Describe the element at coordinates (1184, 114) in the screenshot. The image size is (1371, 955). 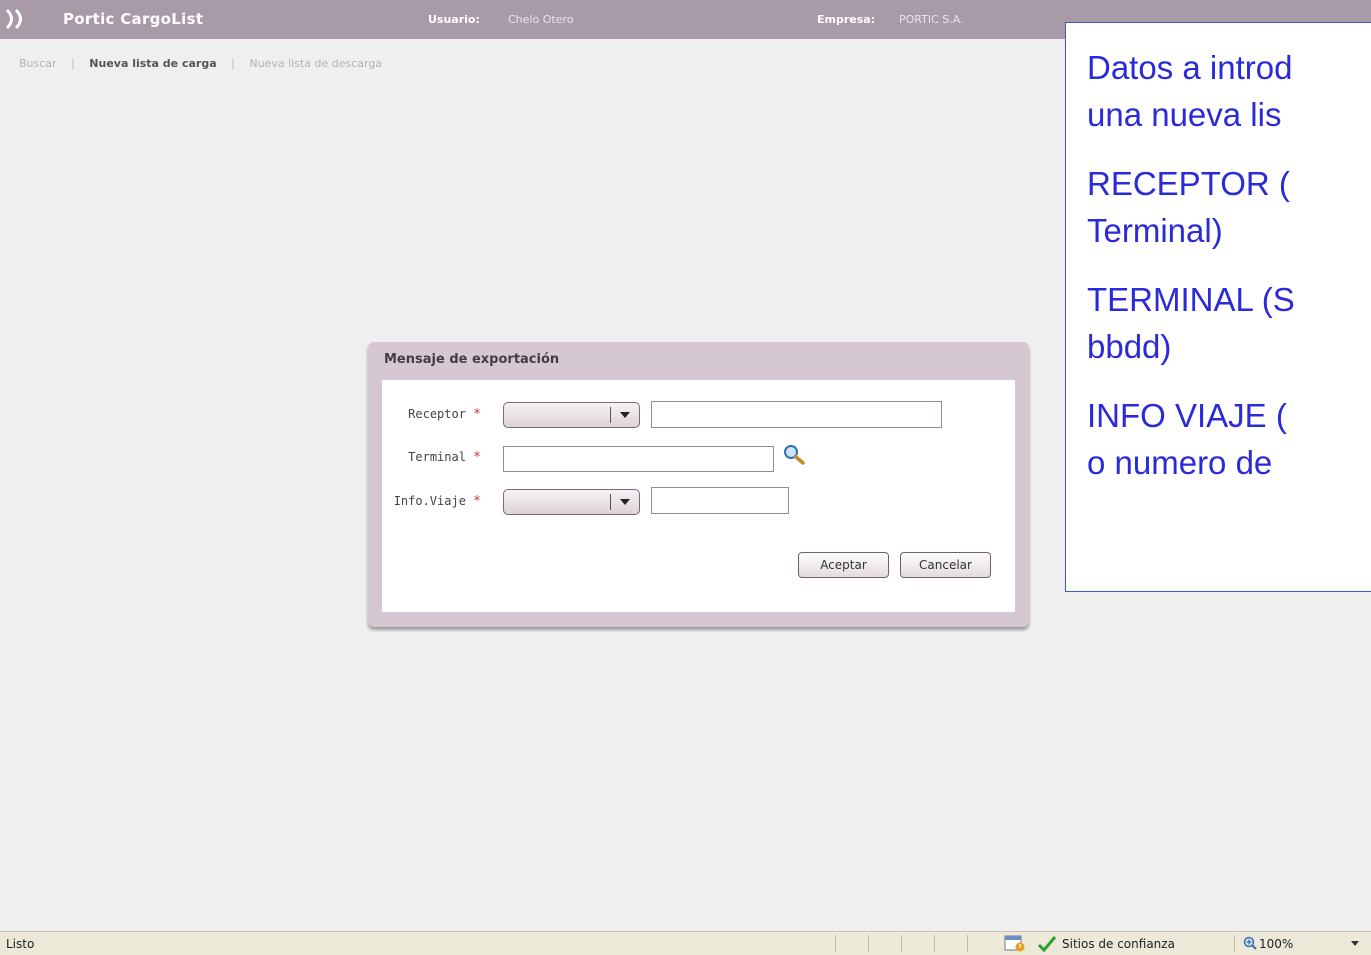
I see `callout-line: una nueva lis` at that location.